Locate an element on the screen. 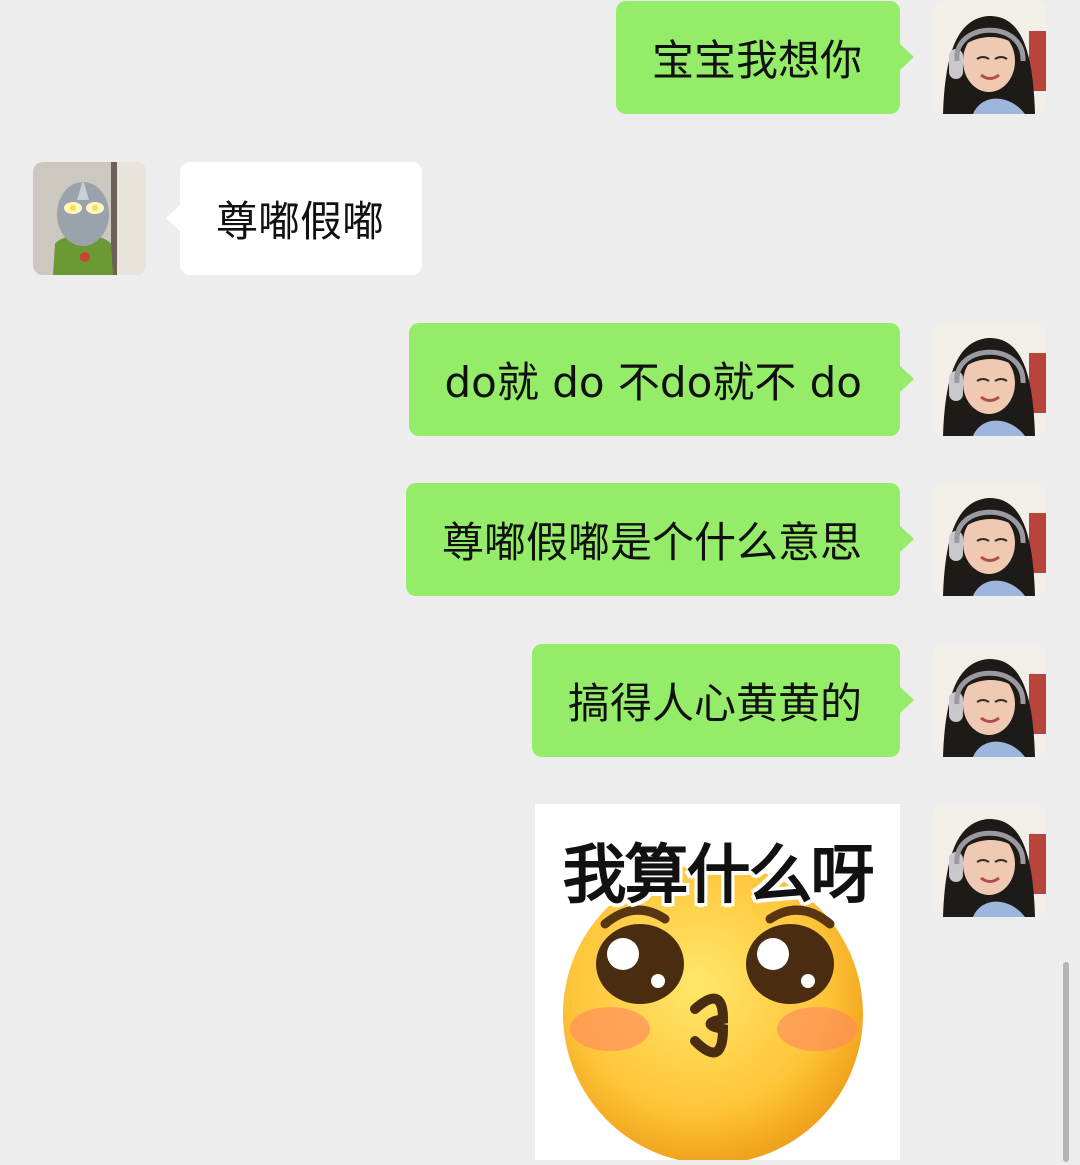 The width and height of the screenshot is (1080, 1165). message-bubble-outgoing: do就 do 不do就不 do is located at coordinates (661, 379).